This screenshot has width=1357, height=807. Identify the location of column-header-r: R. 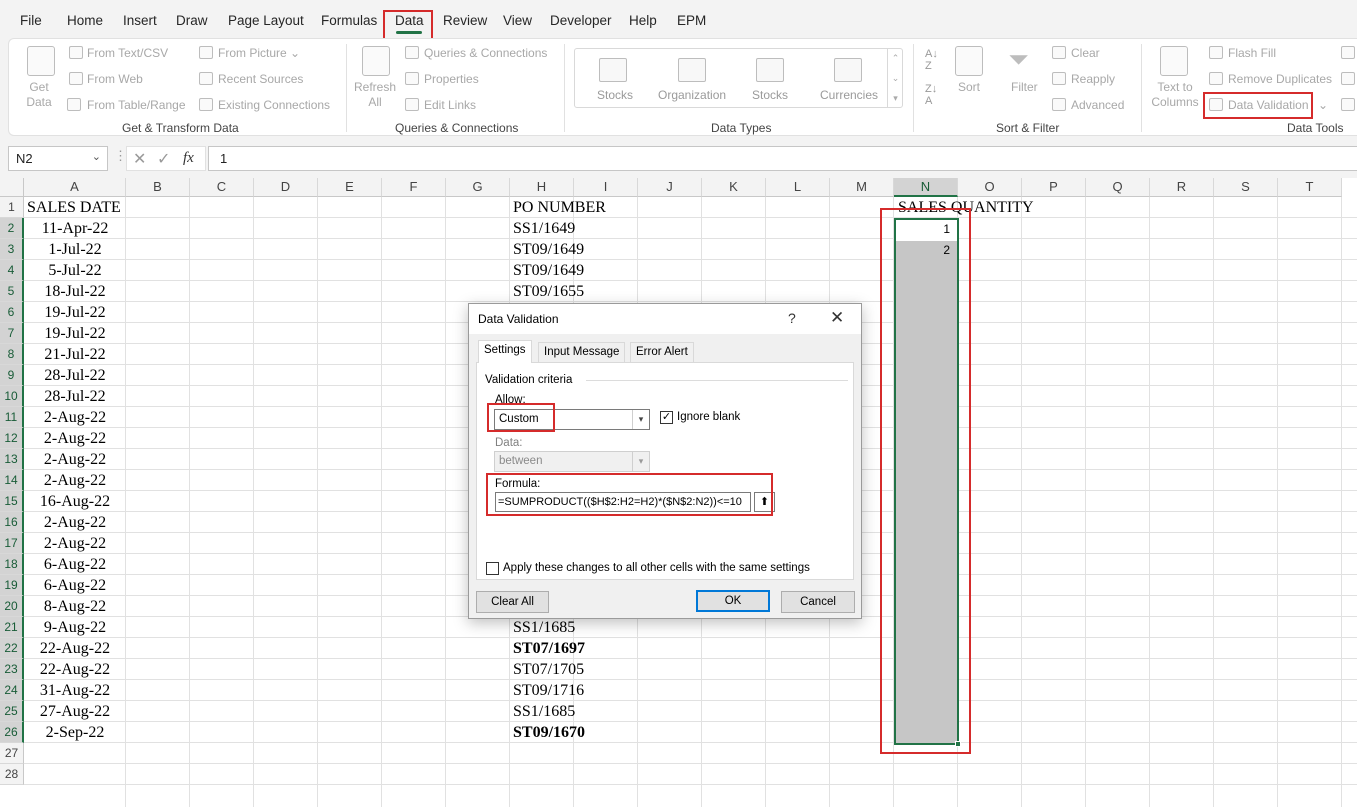
(1182, 187).